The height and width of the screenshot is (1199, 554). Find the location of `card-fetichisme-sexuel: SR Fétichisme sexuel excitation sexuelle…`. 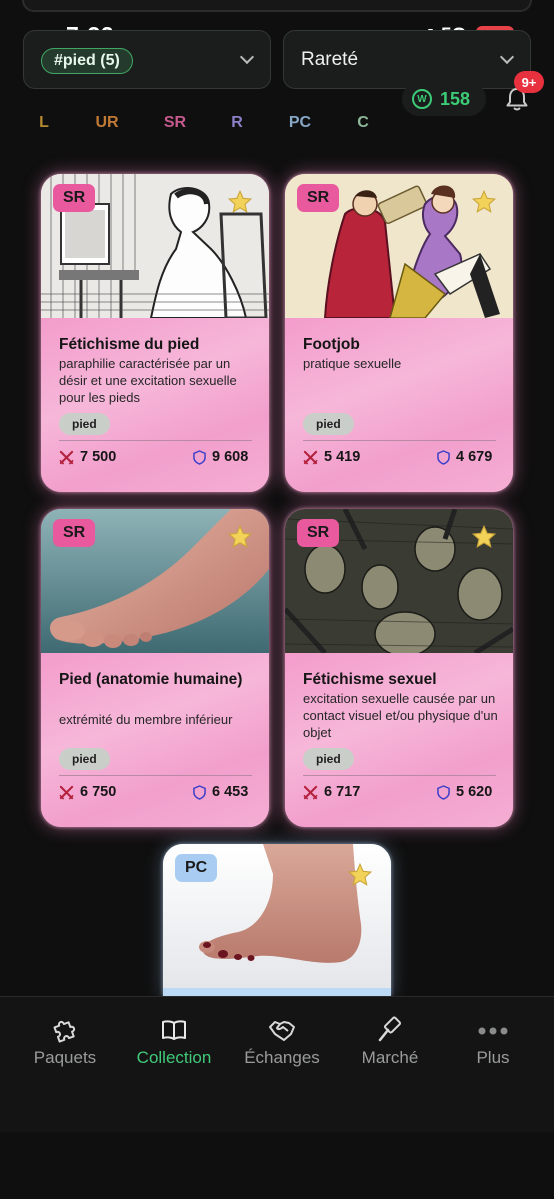

card-fetichisme-sexuel: SR Fétichisme sexuel excitation sexuelle… is located at coordinates (399, 668).